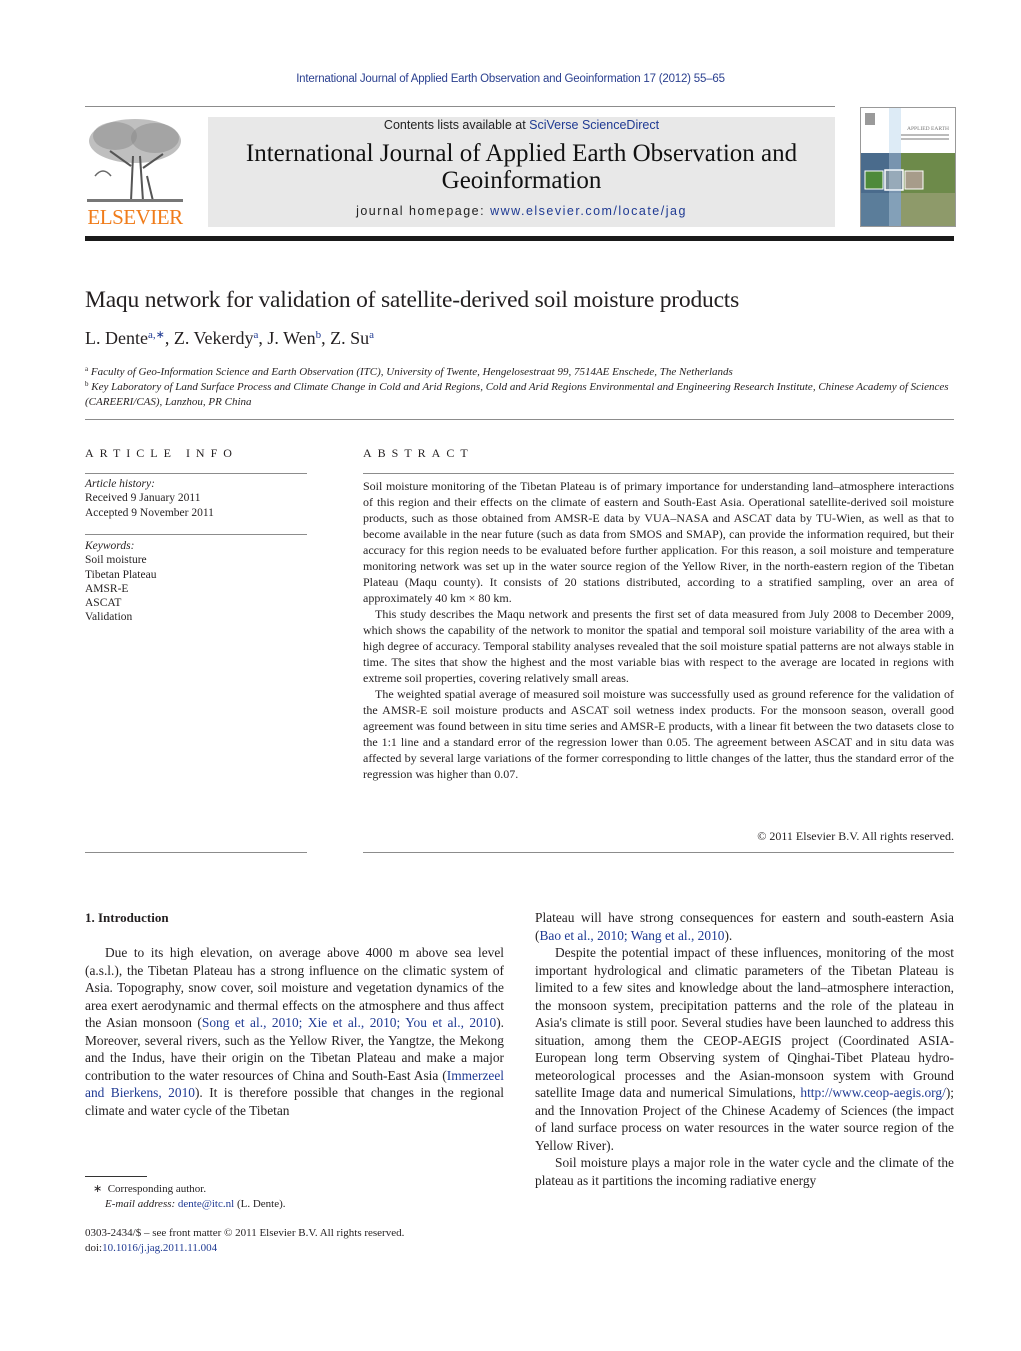 The image size is (1021, 1351). Describe the element at coordinates (214, 338) in the screenshot. I see `author-name: Z. Vekerdy` at that location.